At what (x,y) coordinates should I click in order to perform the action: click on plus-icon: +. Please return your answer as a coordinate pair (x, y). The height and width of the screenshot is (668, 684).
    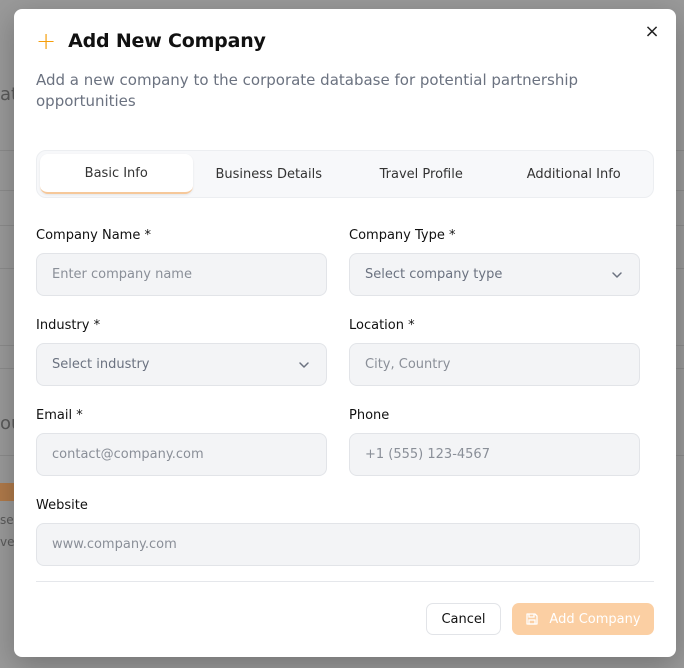
    Looking at the image, I should click on (46, 41).